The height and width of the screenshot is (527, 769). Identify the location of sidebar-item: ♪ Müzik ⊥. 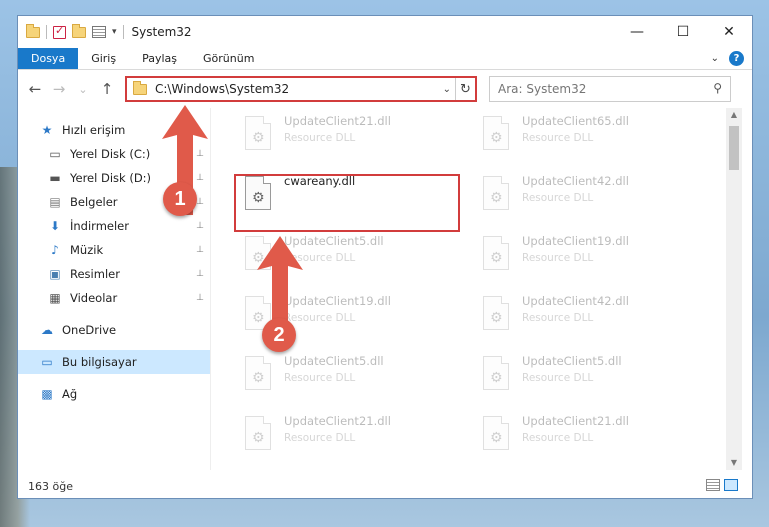
(114, 250).